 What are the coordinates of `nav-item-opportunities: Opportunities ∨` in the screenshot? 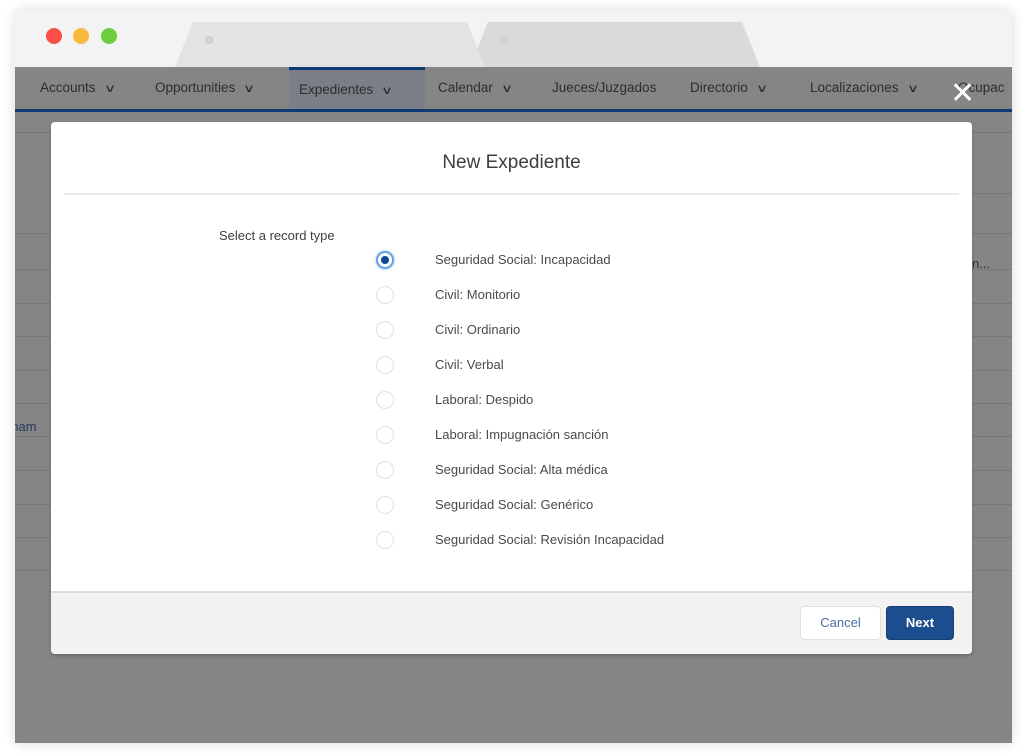 It's located at (205, 88).